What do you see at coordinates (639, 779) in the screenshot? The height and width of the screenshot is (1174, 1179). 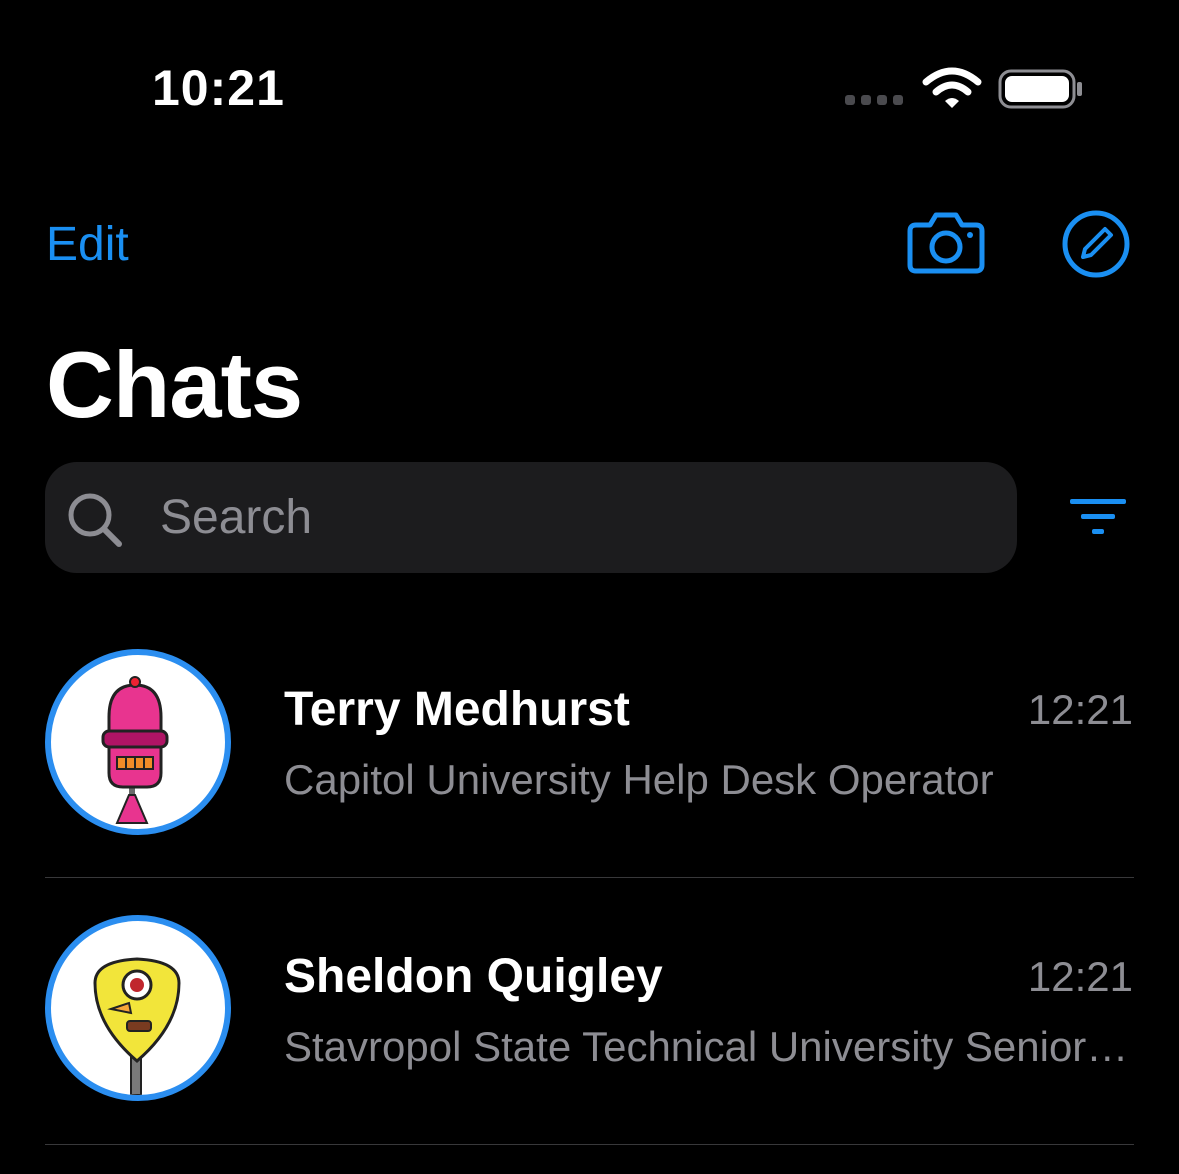 I see `chat-preview: Capitol University Help Desk Operator` at bounding box center [639, 779].